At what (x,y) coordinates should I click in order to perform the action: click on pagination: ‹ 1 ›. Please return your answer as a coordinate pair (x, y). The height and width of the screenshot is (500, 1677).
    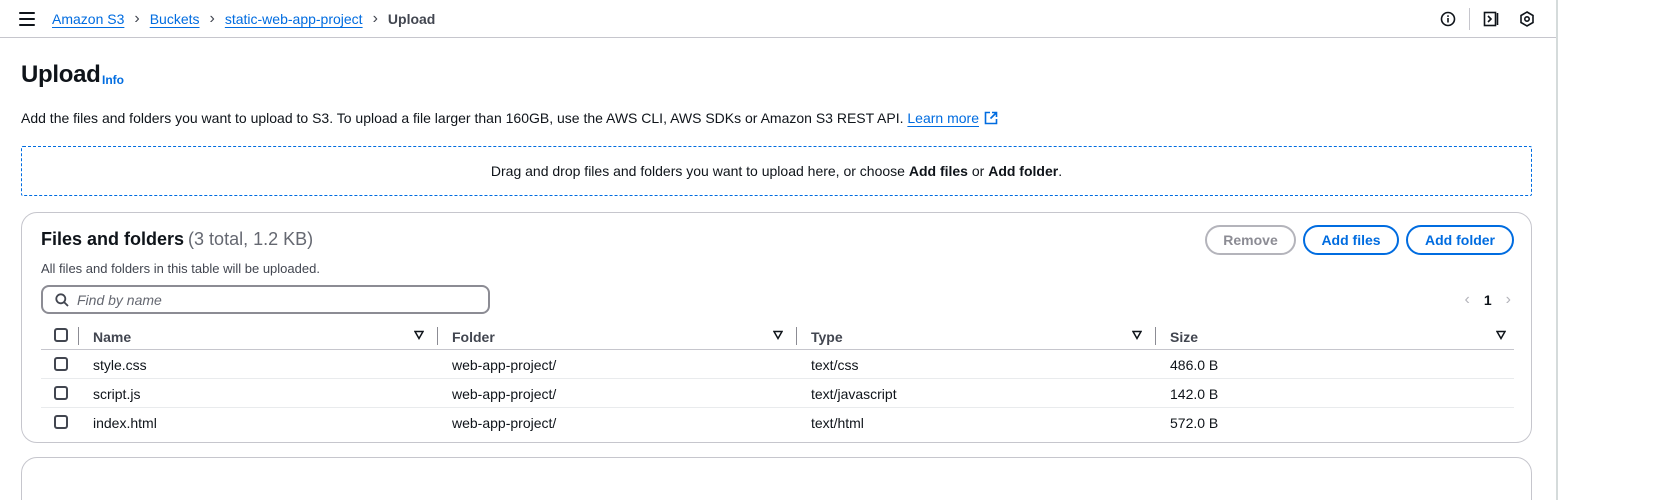
    Looking at the image, I should click on (1488, 300).